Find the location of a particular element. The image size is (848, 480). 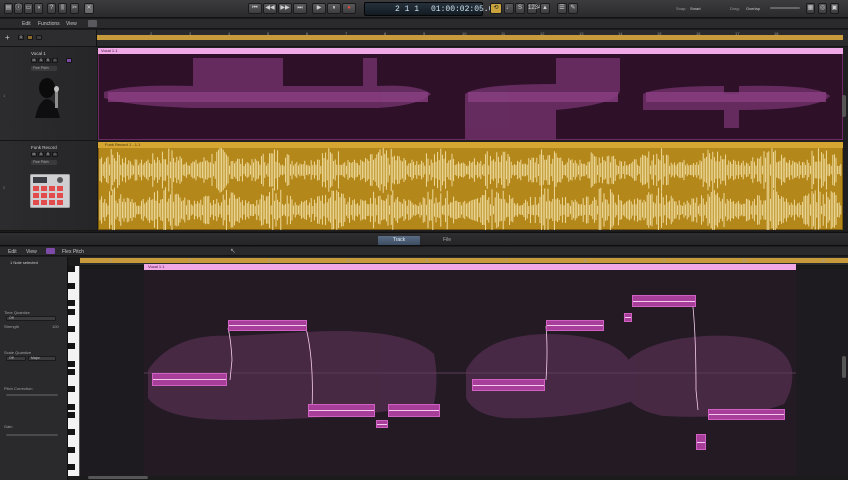

snap-value: Smart is located at coordinates (695, 8).